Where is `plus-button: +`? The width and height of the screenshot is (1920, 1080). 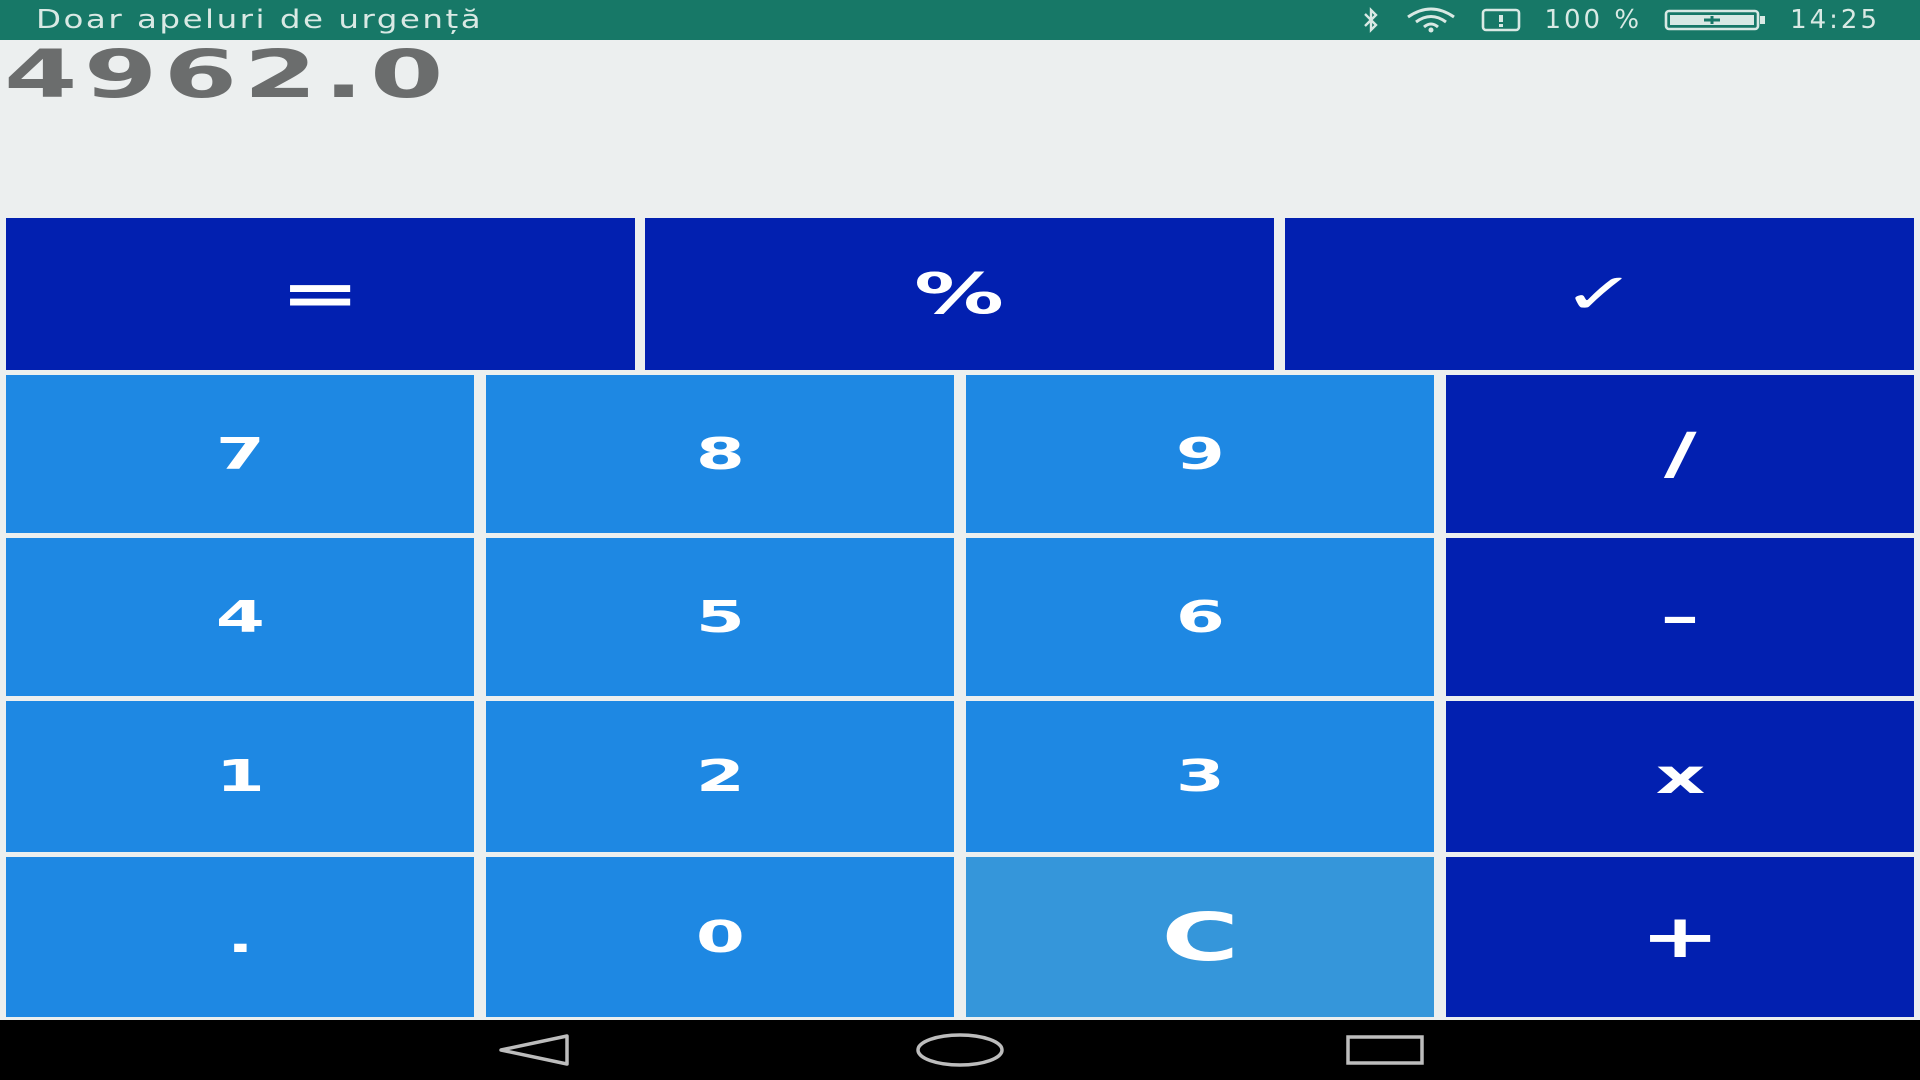 plus-button: + is located at coordinates (1680, 937).